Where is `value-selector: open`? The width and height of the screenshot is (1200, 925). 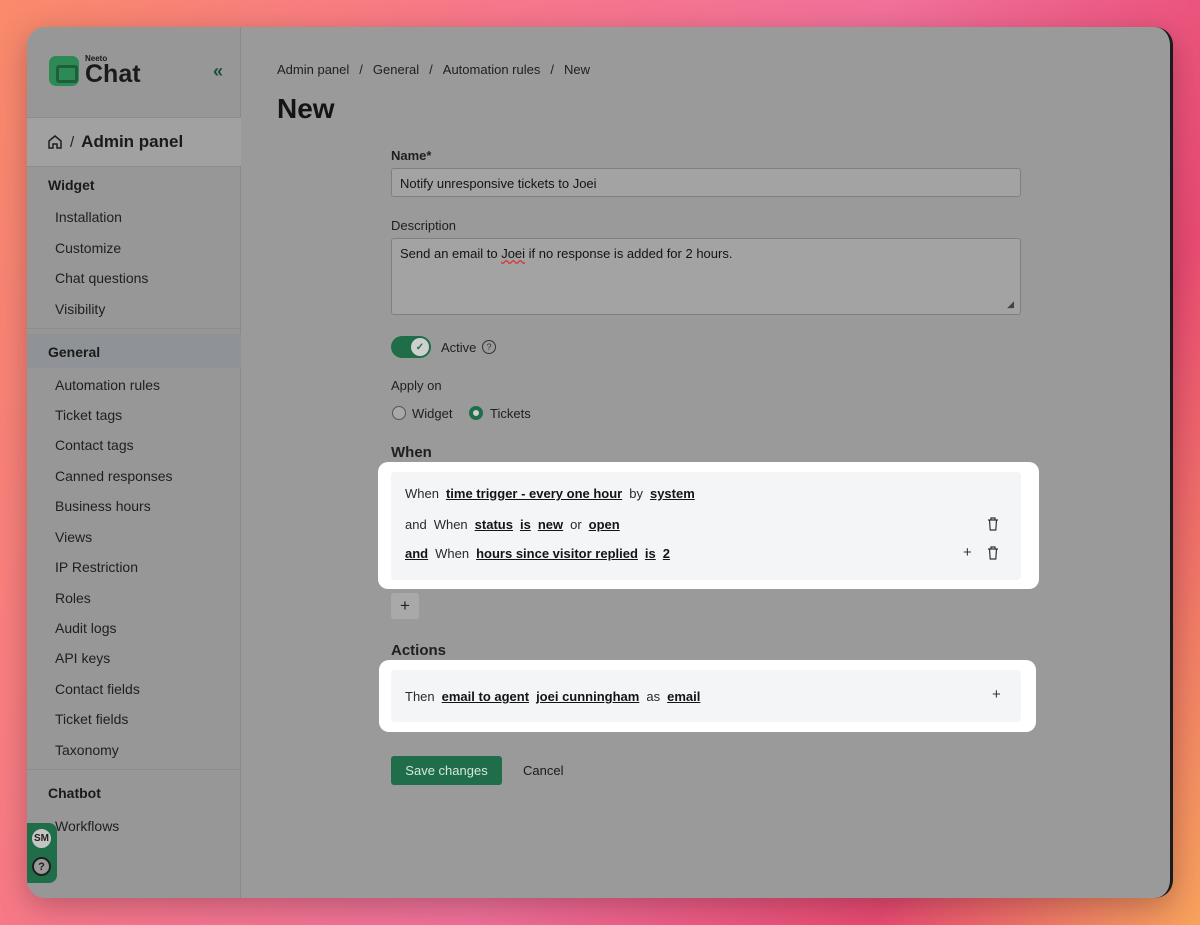 value-selector: open is located at coordinates (604, 524).